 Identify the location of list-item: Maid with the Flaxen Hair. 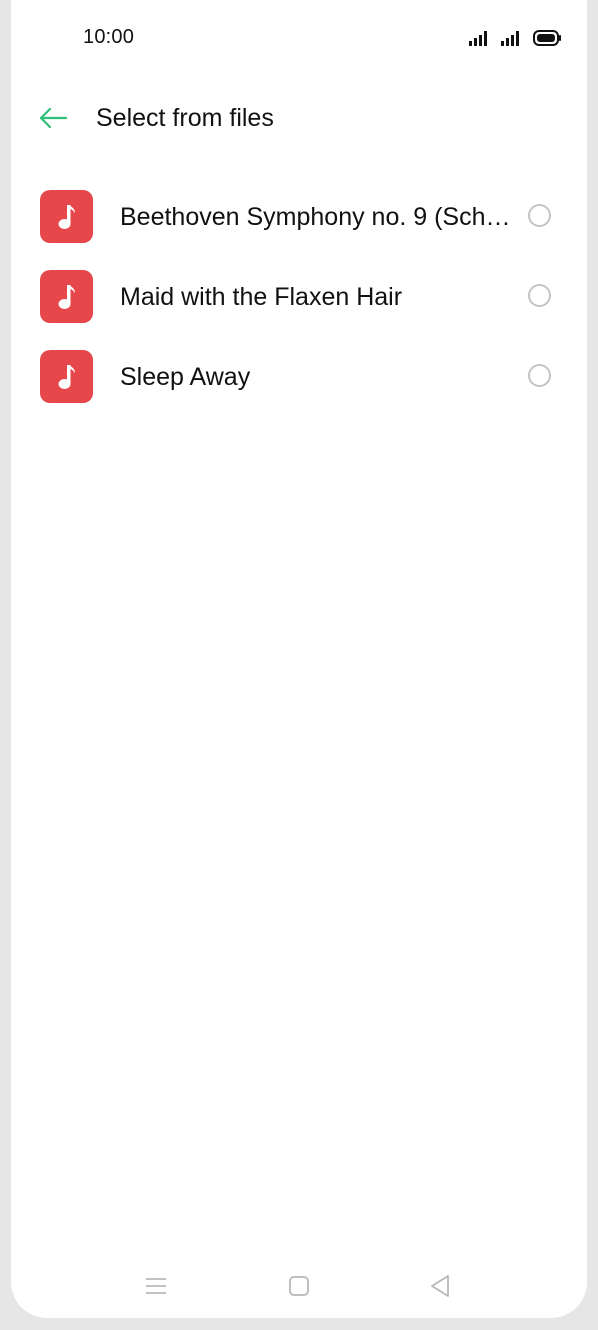
(299, 296).